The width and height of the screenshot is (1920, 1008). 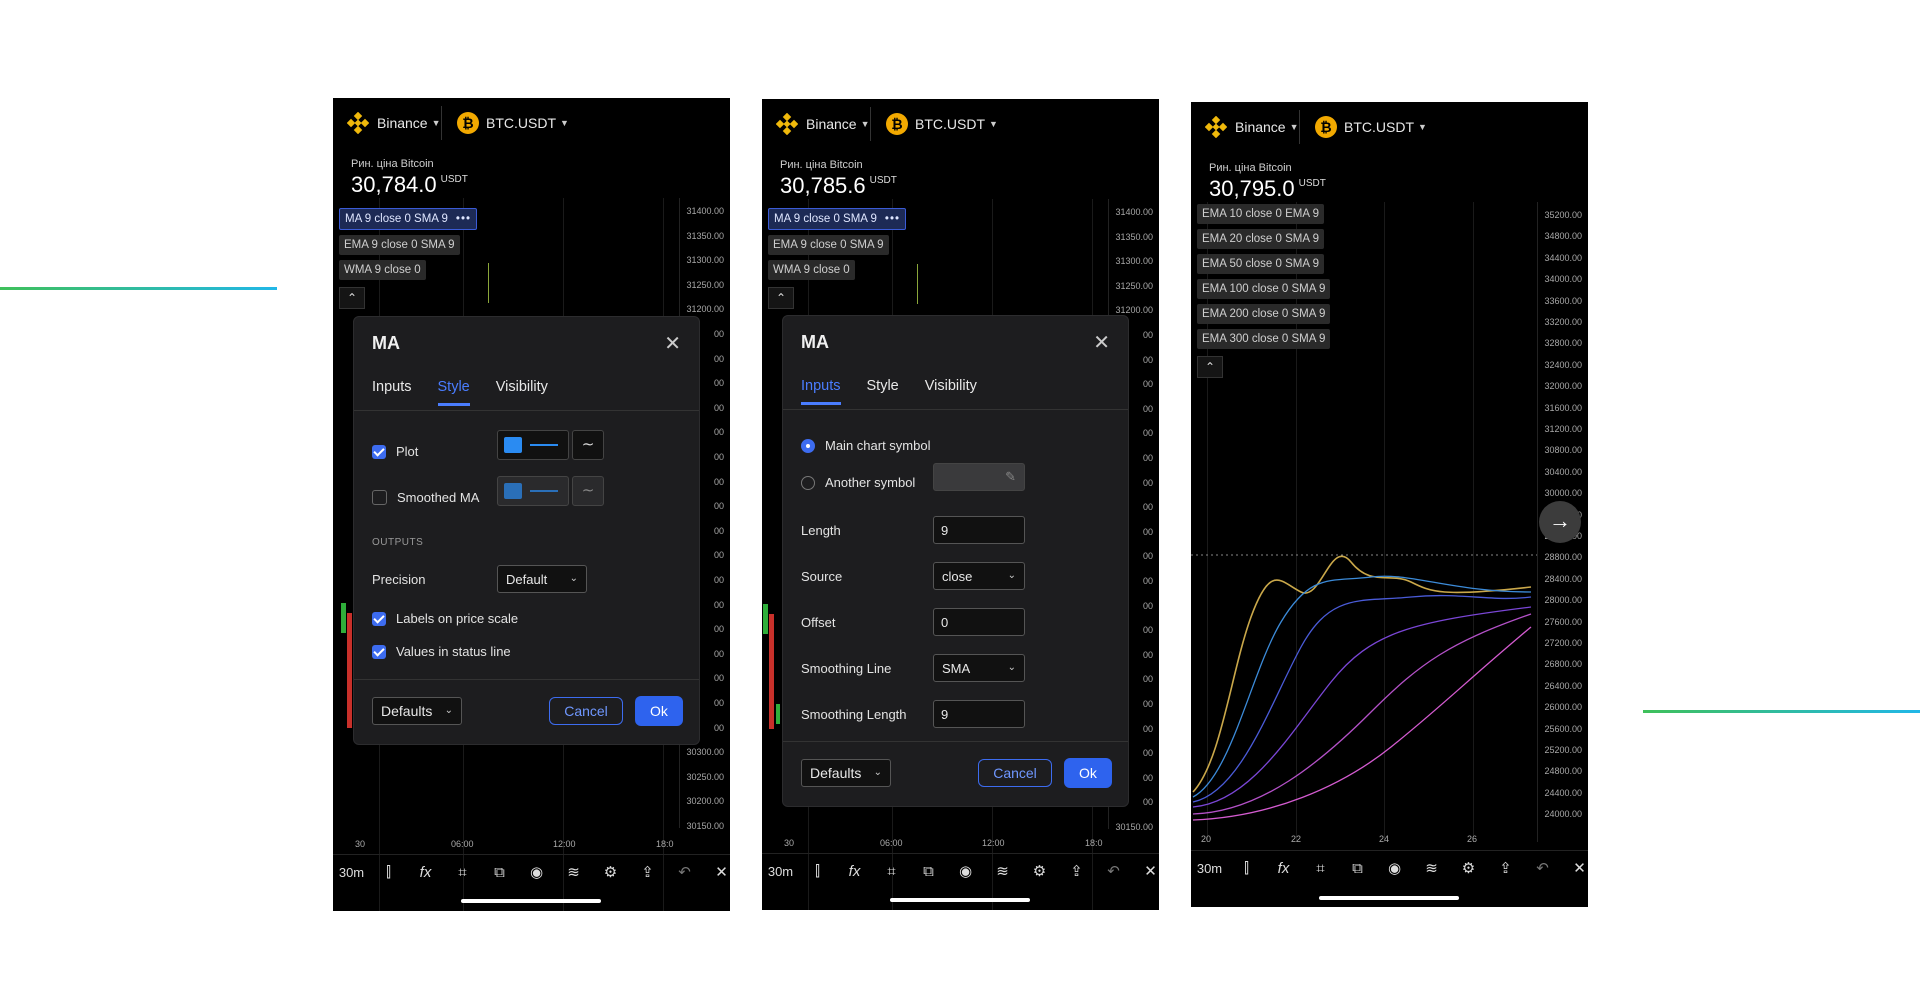 What do you see at coordinates (542, 579) in the screenshot?
I see `precision-select: Default ⌄` at bounding box center [542, 579].